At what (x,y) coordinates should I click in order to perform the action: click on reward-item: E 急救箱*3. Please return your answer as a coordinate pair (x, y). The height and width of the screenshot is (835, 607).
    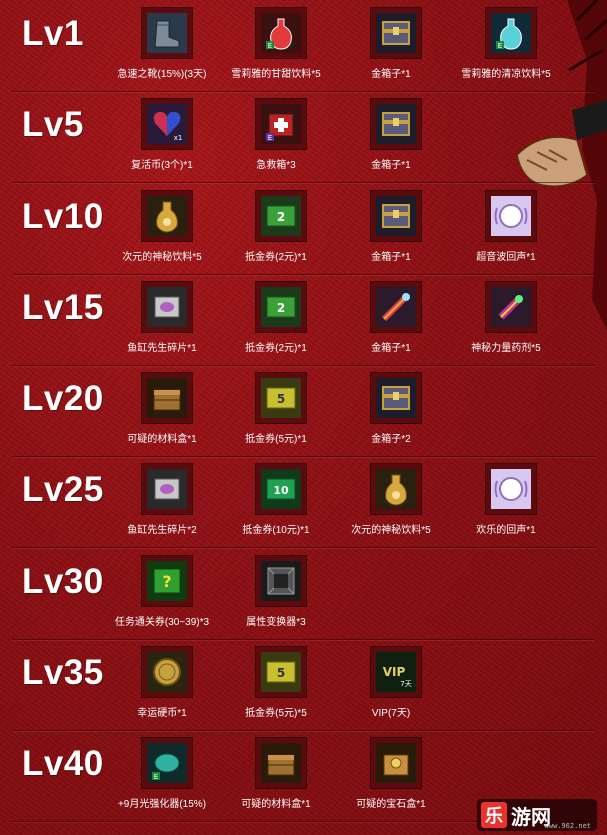
    Looking at the image, I should click on (276, 139).